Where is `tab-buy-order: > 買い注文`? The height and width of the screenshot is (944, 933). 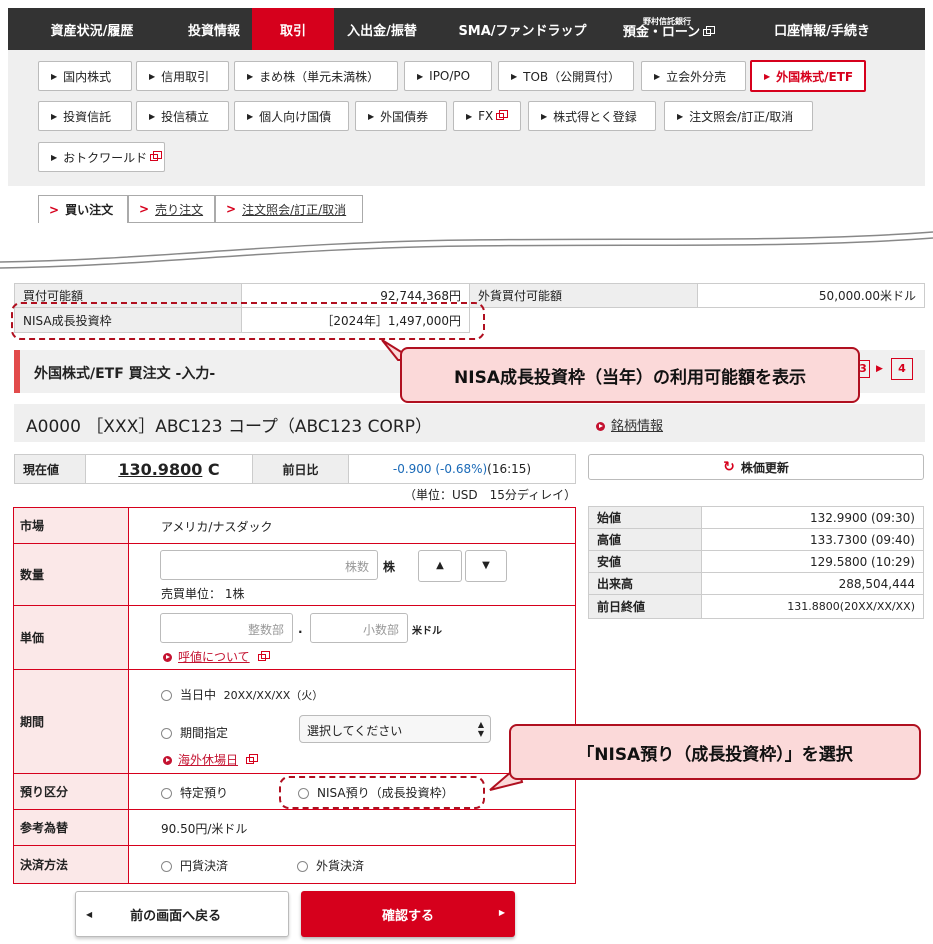 tab-buy-order: > 買い注文 is located at coordinates (83, 209).